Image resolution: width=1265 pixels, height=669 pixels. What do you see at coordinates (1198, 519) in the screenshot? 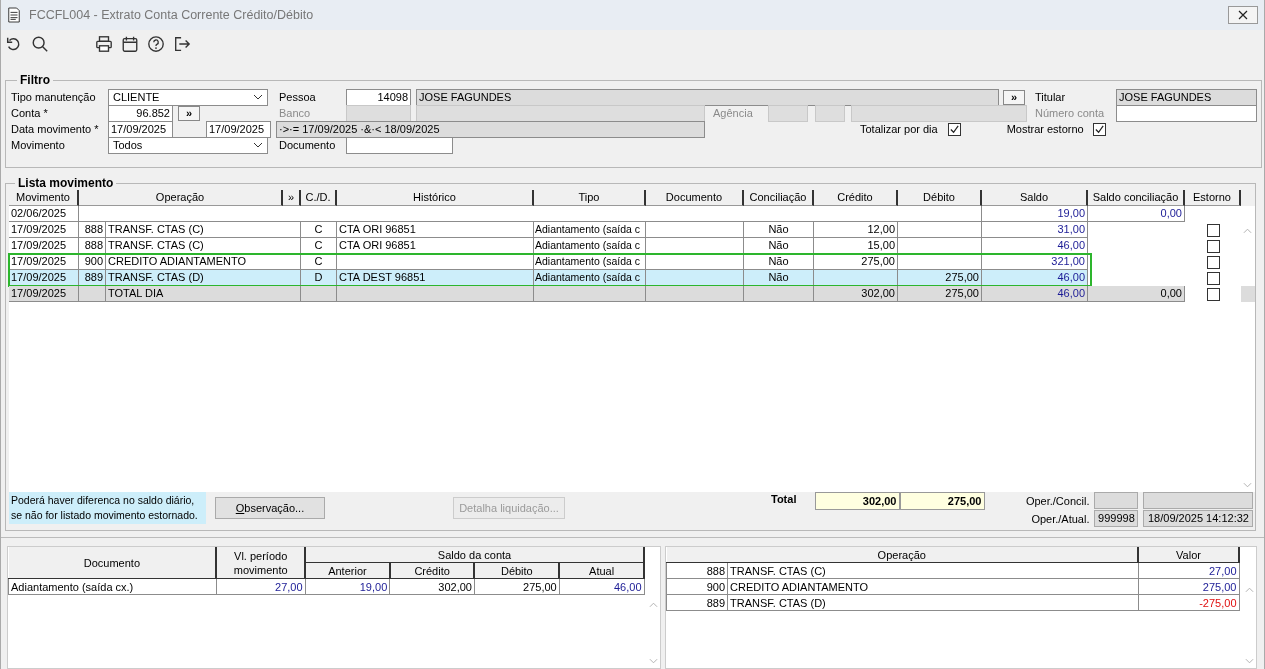
I see `input-field: 18/09/2025 14:12:32` at bounding box center [1198, 519].